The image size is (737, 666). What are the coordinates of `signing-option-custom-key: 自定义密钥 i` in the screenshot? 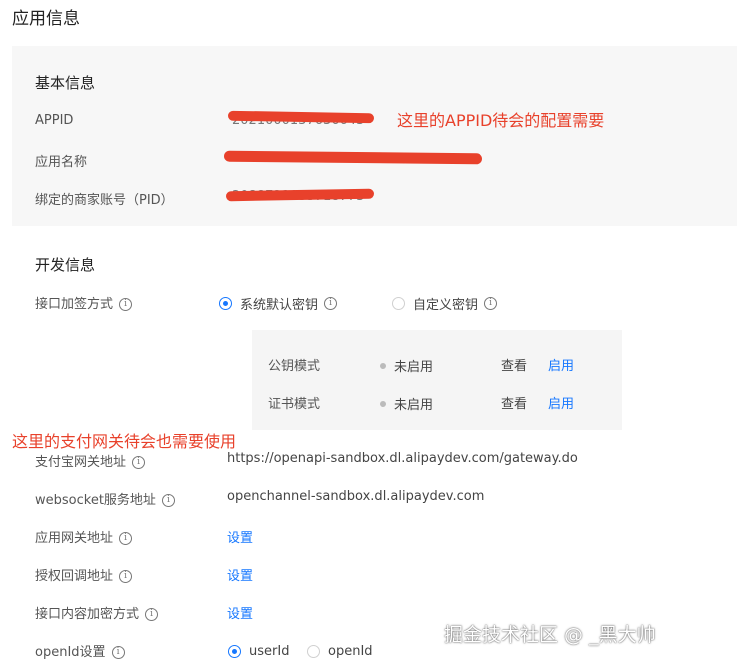 It's located at (445, 303).